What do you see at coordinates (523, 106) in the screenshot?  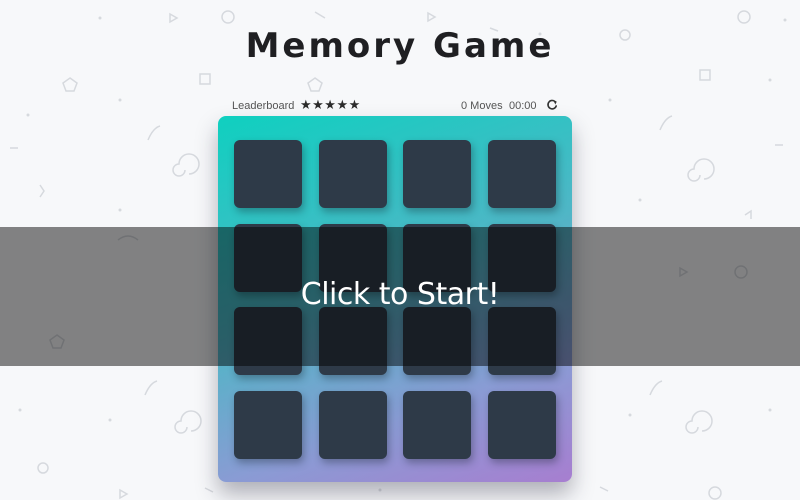 I see `timer: 00:00` at bounding box center [523, 106].